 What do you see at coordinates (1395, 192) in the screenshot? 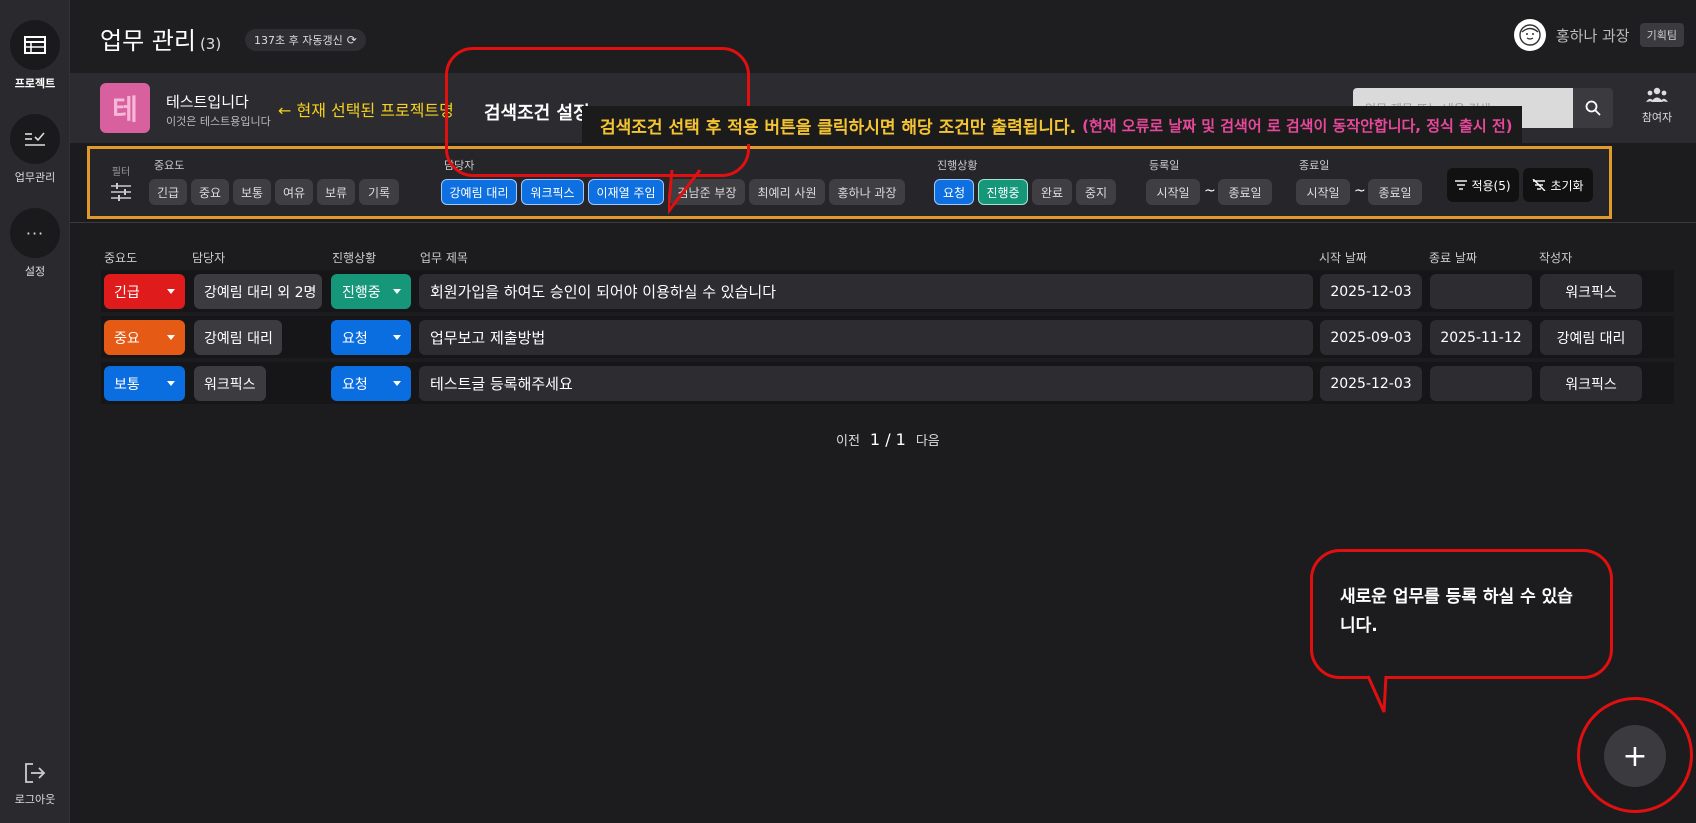
I see `end-date-end: 종료일` at bounding box center [1395, 192].